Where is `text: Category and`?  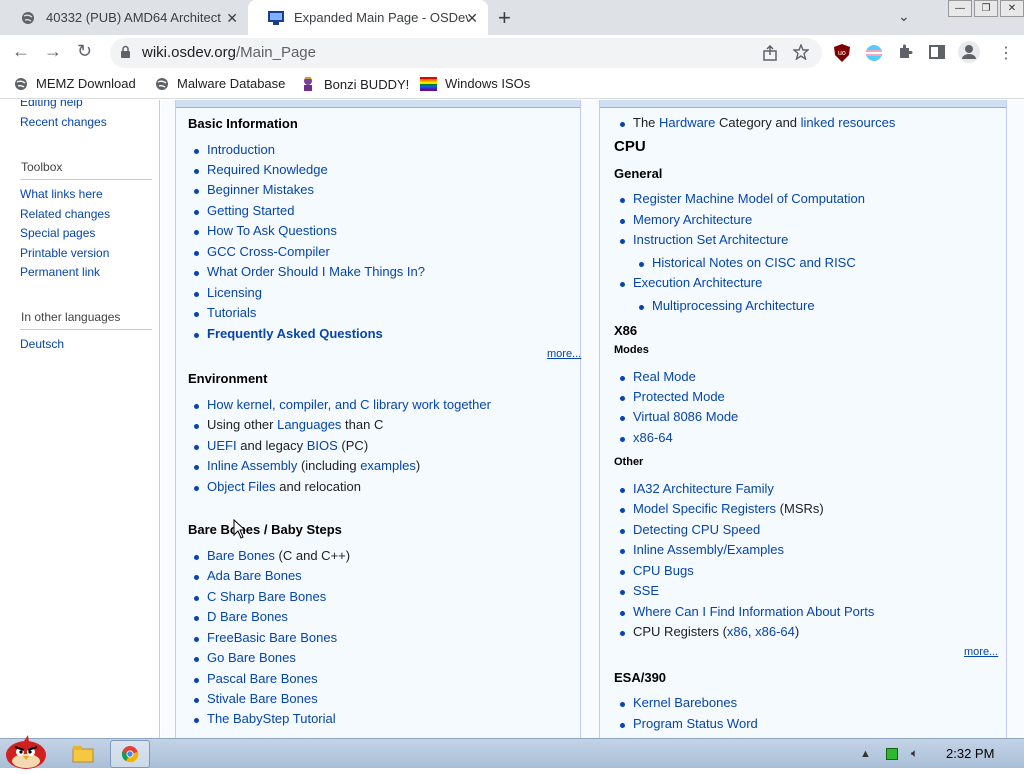
text: Category and is located at coordinates (758, 122).